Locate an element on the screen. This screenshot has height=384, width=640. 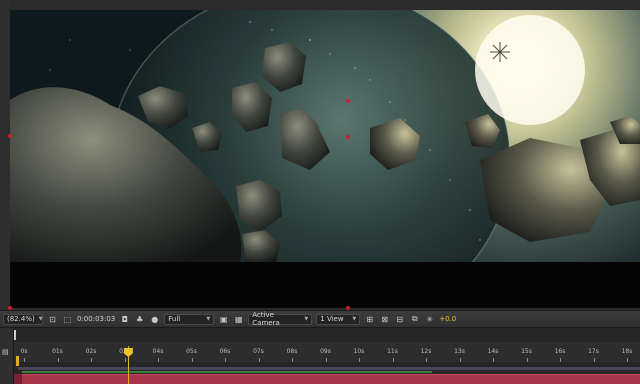
time-ruler-label: 10s is located at coordinates (359, 351).